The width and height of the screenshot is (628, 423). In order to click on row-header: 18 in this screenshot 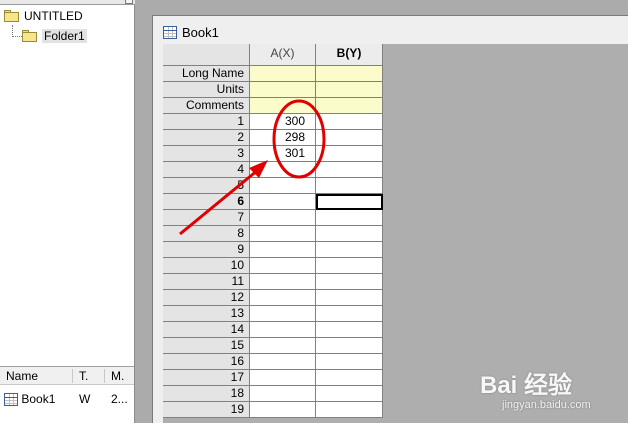, I will do `click(206, 394)`.